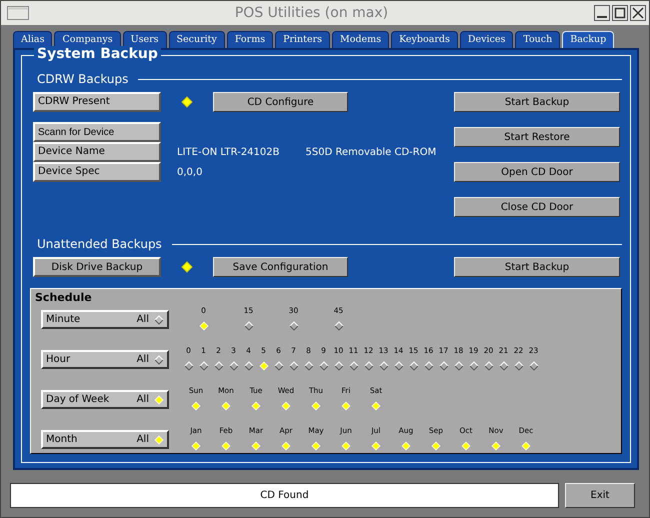  What do you see at coordinates (280, 102) in the screenshot?
I see `cd-configure-button: CD Configure` at bounding box center [280, 102].